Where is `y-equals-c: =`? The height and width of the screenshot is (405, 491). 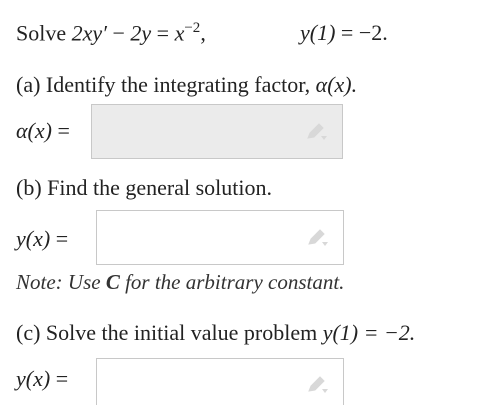
y-equals-c: = is located at coordinates (62, 378).